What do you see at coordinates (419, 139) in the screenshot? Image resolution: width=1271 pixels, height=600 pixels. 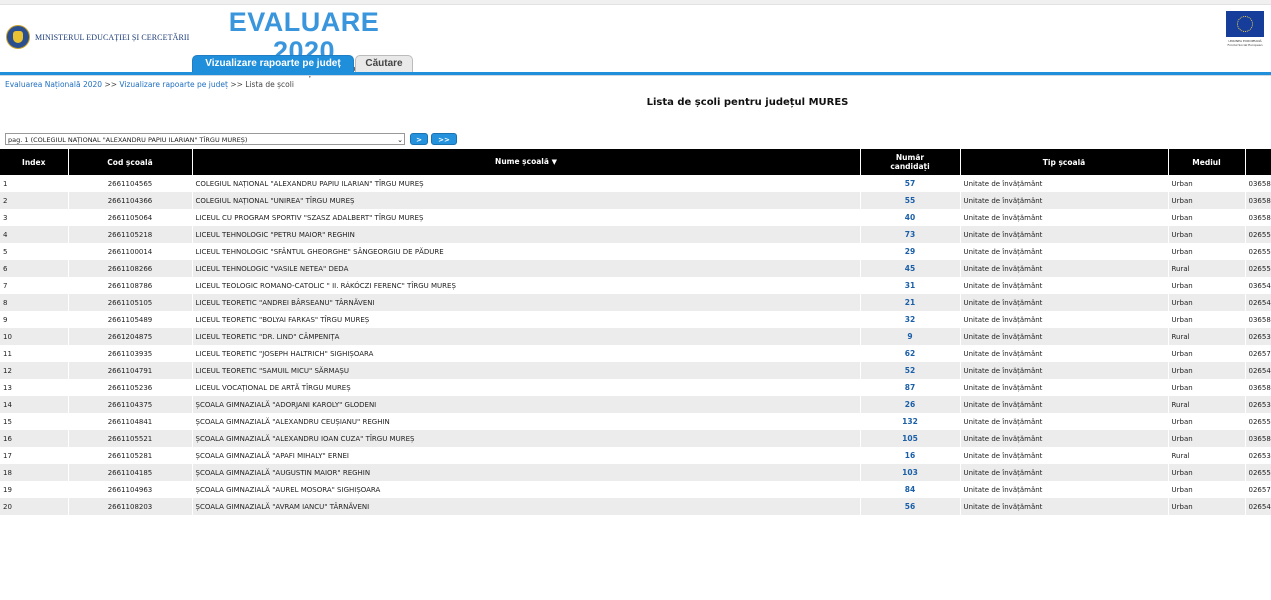 I see `next-page-button: >` at bounding box center [419, 139].